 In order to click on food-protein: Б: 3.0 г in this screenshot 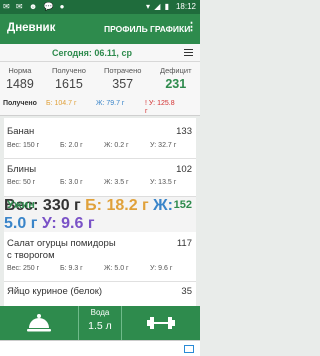, I will do `click(71, 182)`.